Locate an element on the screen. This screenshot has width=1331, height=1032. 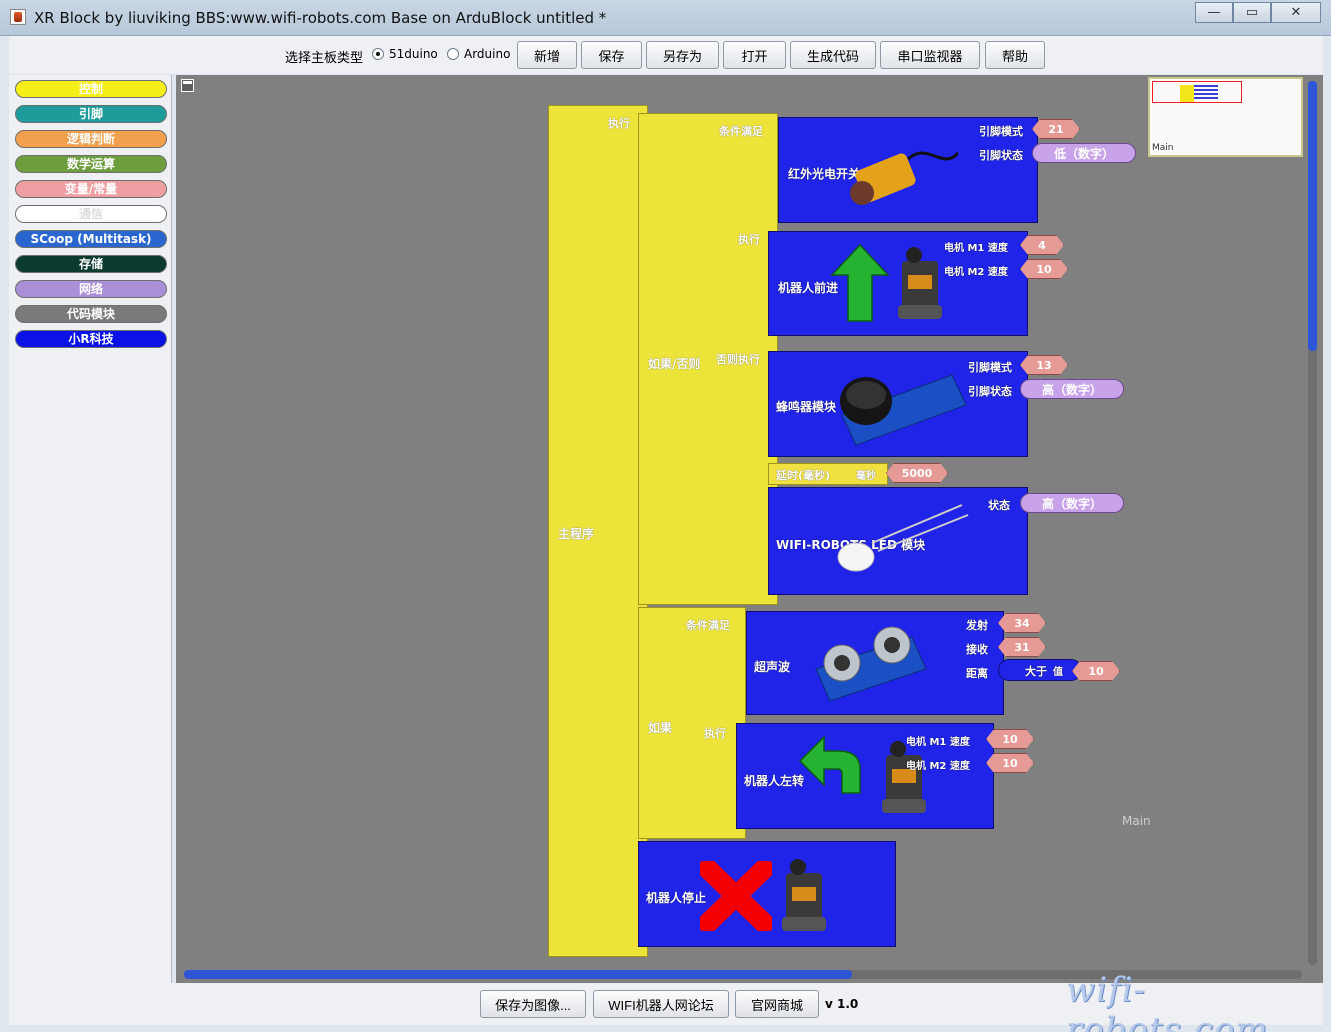
left-m1-value: 10 is located at coordinates (1010, 739).